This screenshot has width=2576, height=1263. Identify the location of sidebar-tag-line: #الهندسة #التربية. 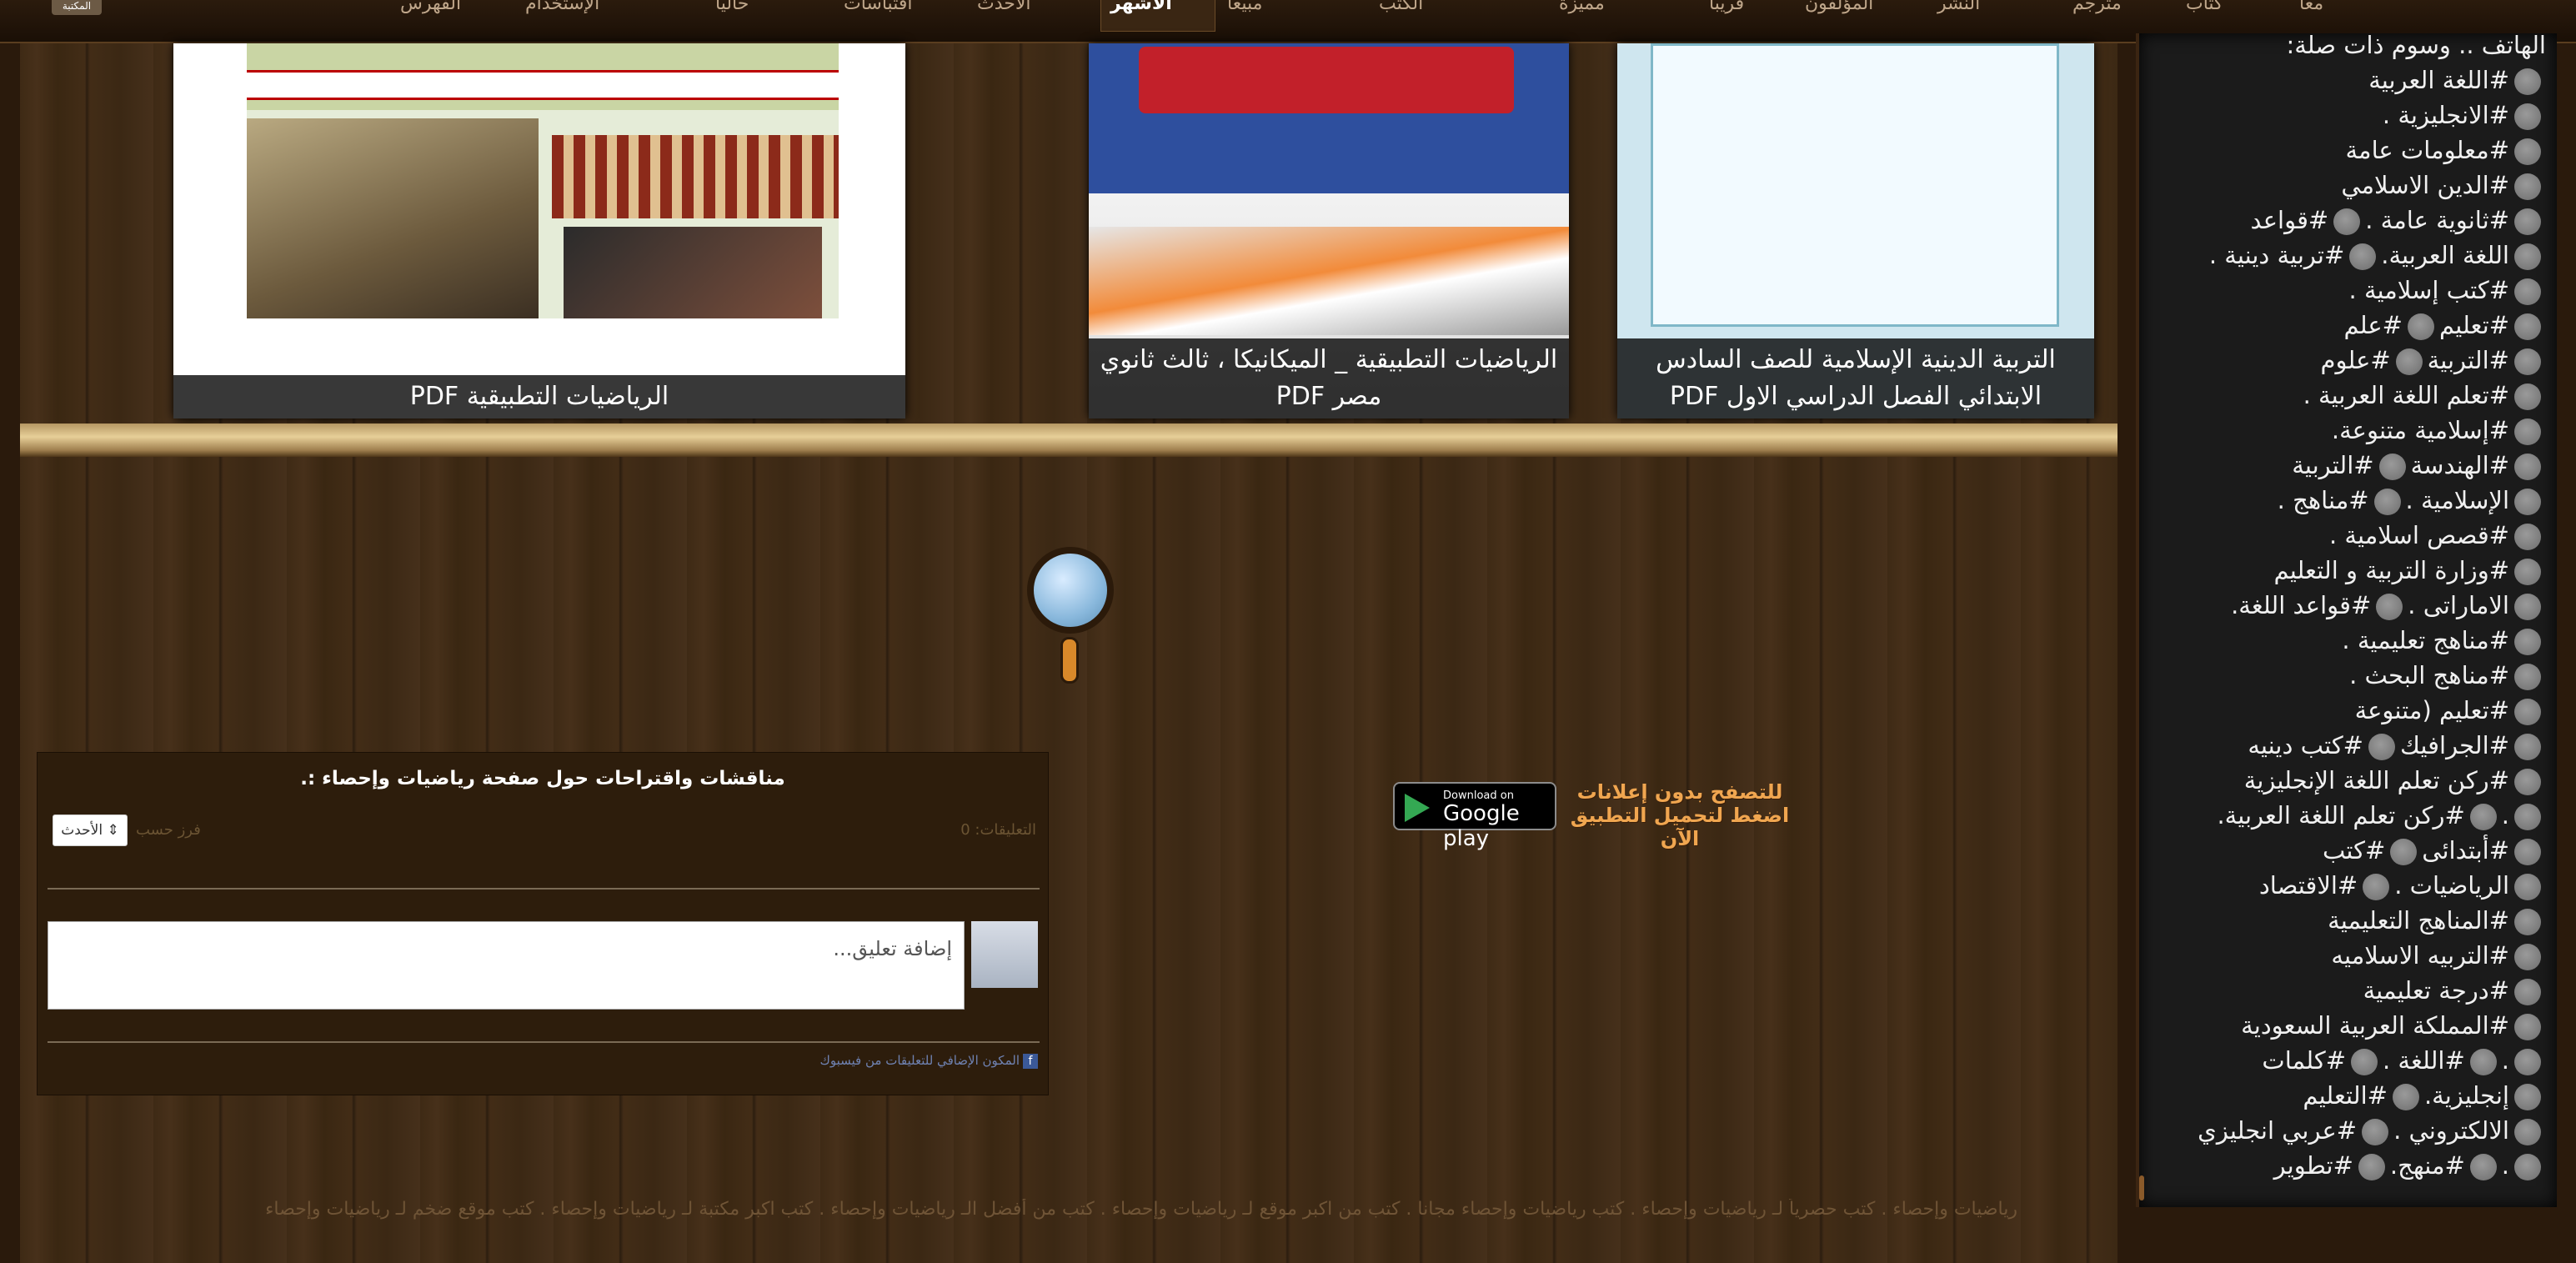
(2346, 465).